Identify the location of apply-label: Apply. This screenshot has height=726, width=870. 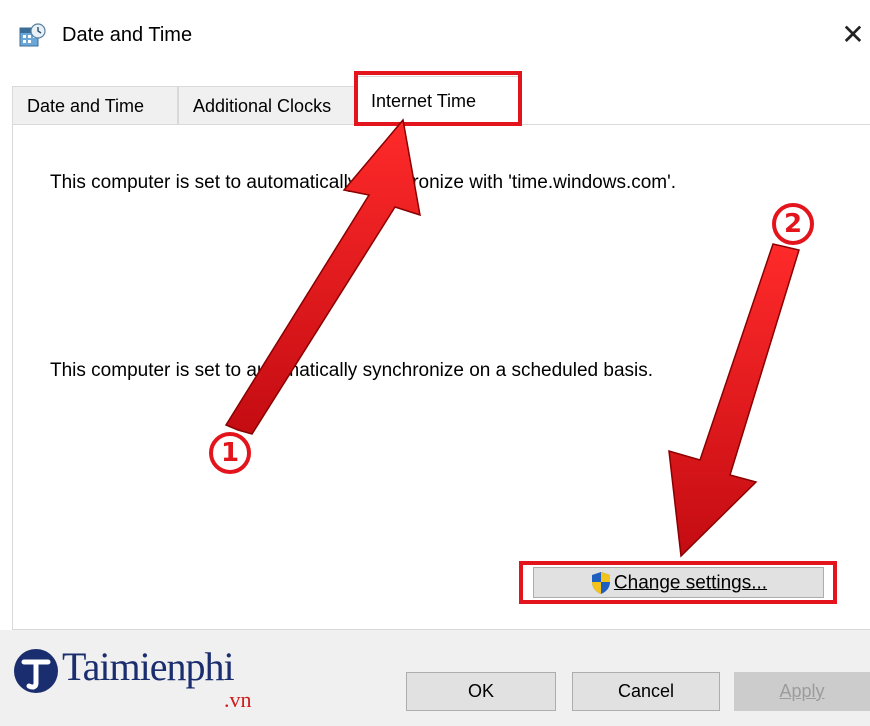
(802, 691).